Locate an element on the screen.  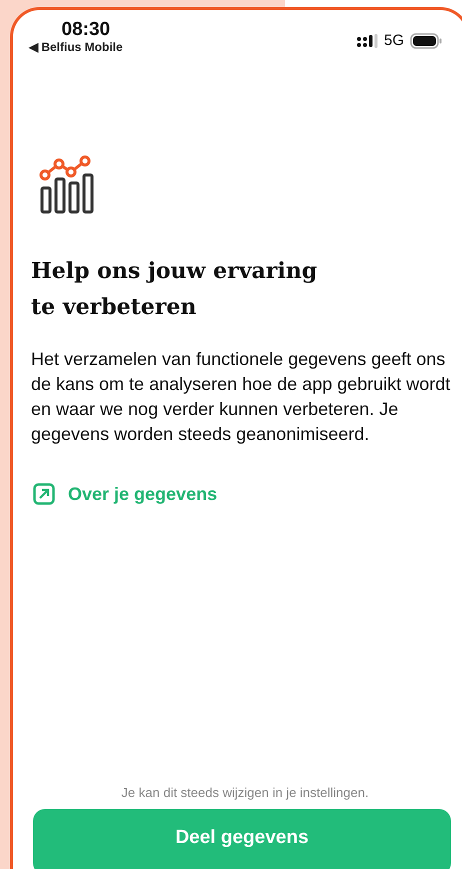
share-data-button: Deel gegevens is located at coordinates (242, 839).